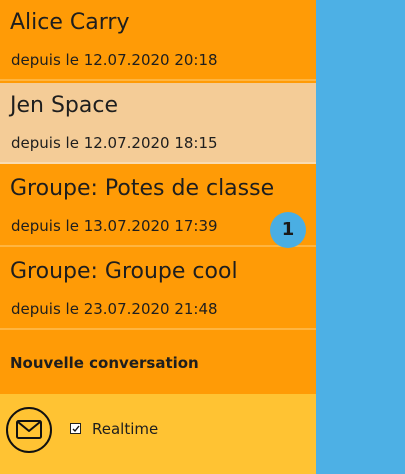  I want to click on envelope-icon, so click(29, 429).